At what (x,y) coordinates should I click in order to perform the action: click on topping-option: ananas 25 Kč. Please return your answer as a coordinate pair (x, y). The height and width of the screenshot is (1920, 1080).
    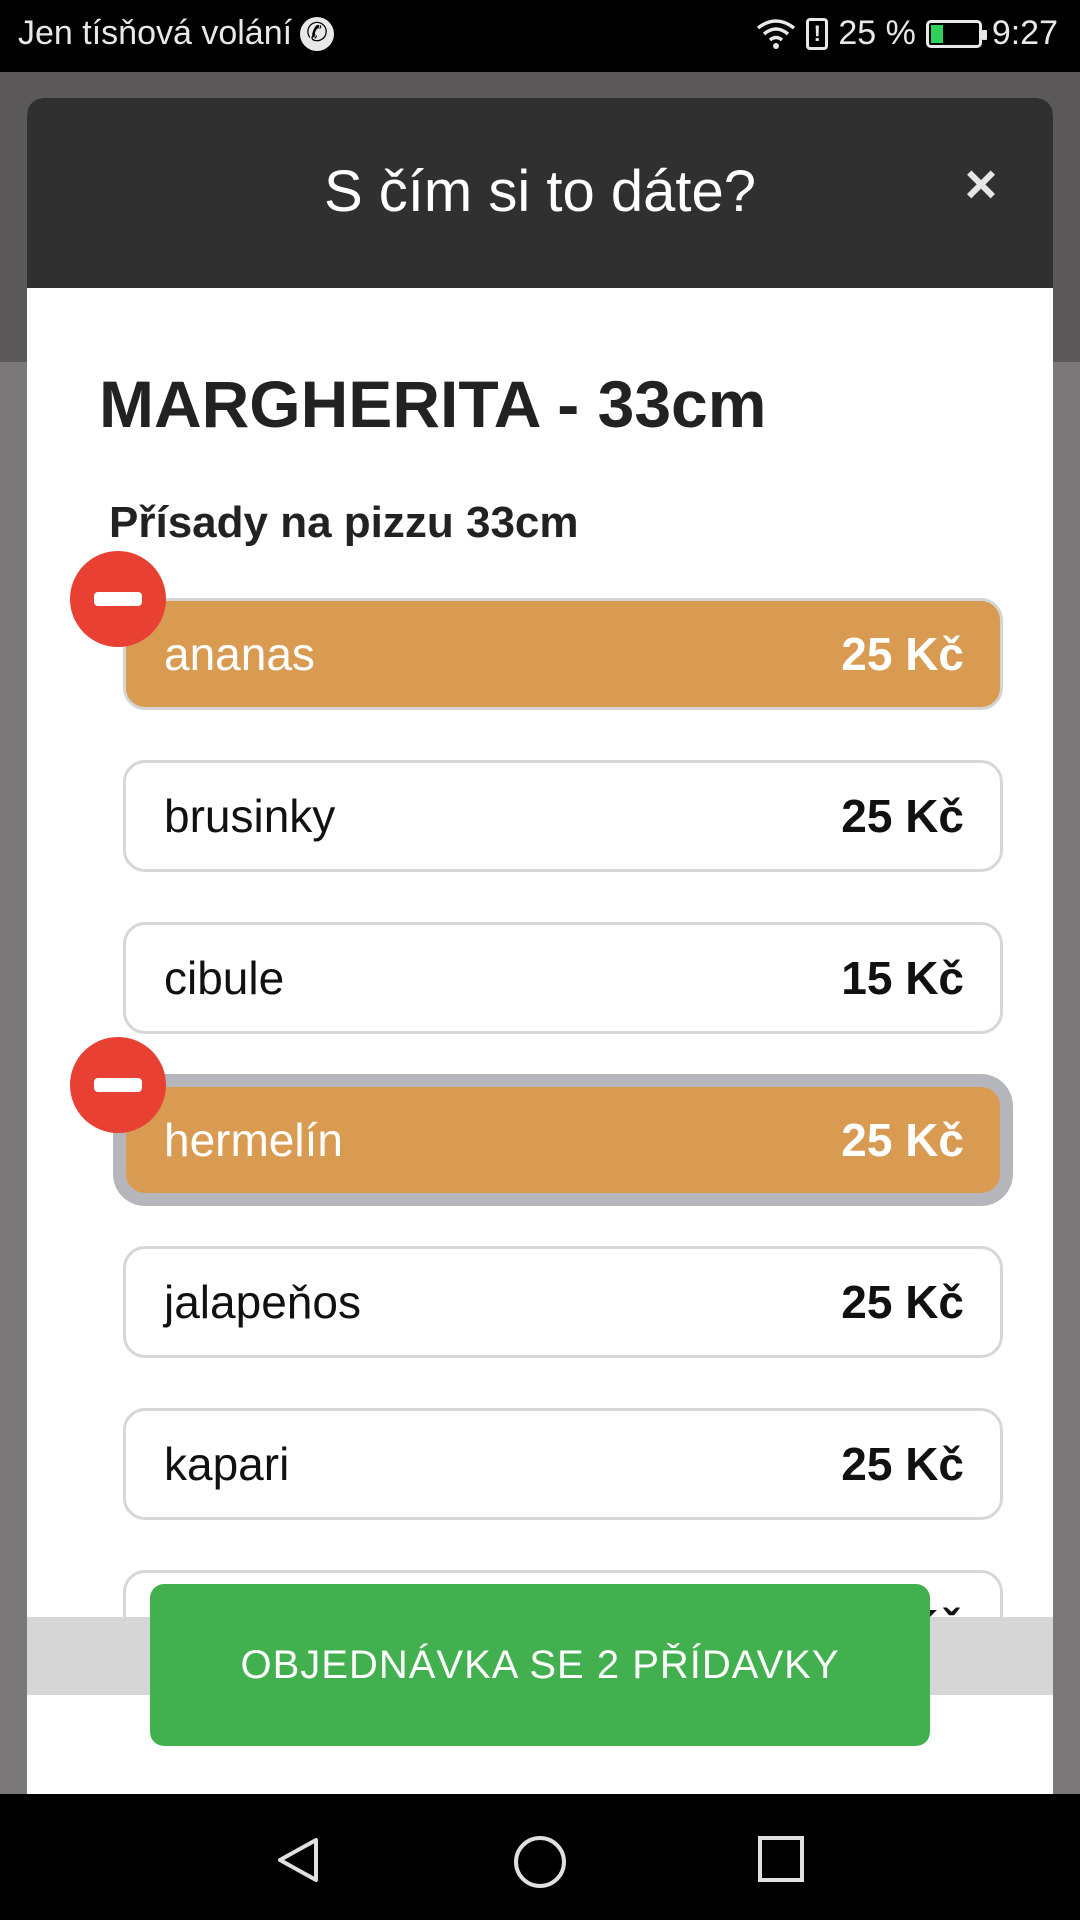
    Looking at the image, I should click on (563, 654).